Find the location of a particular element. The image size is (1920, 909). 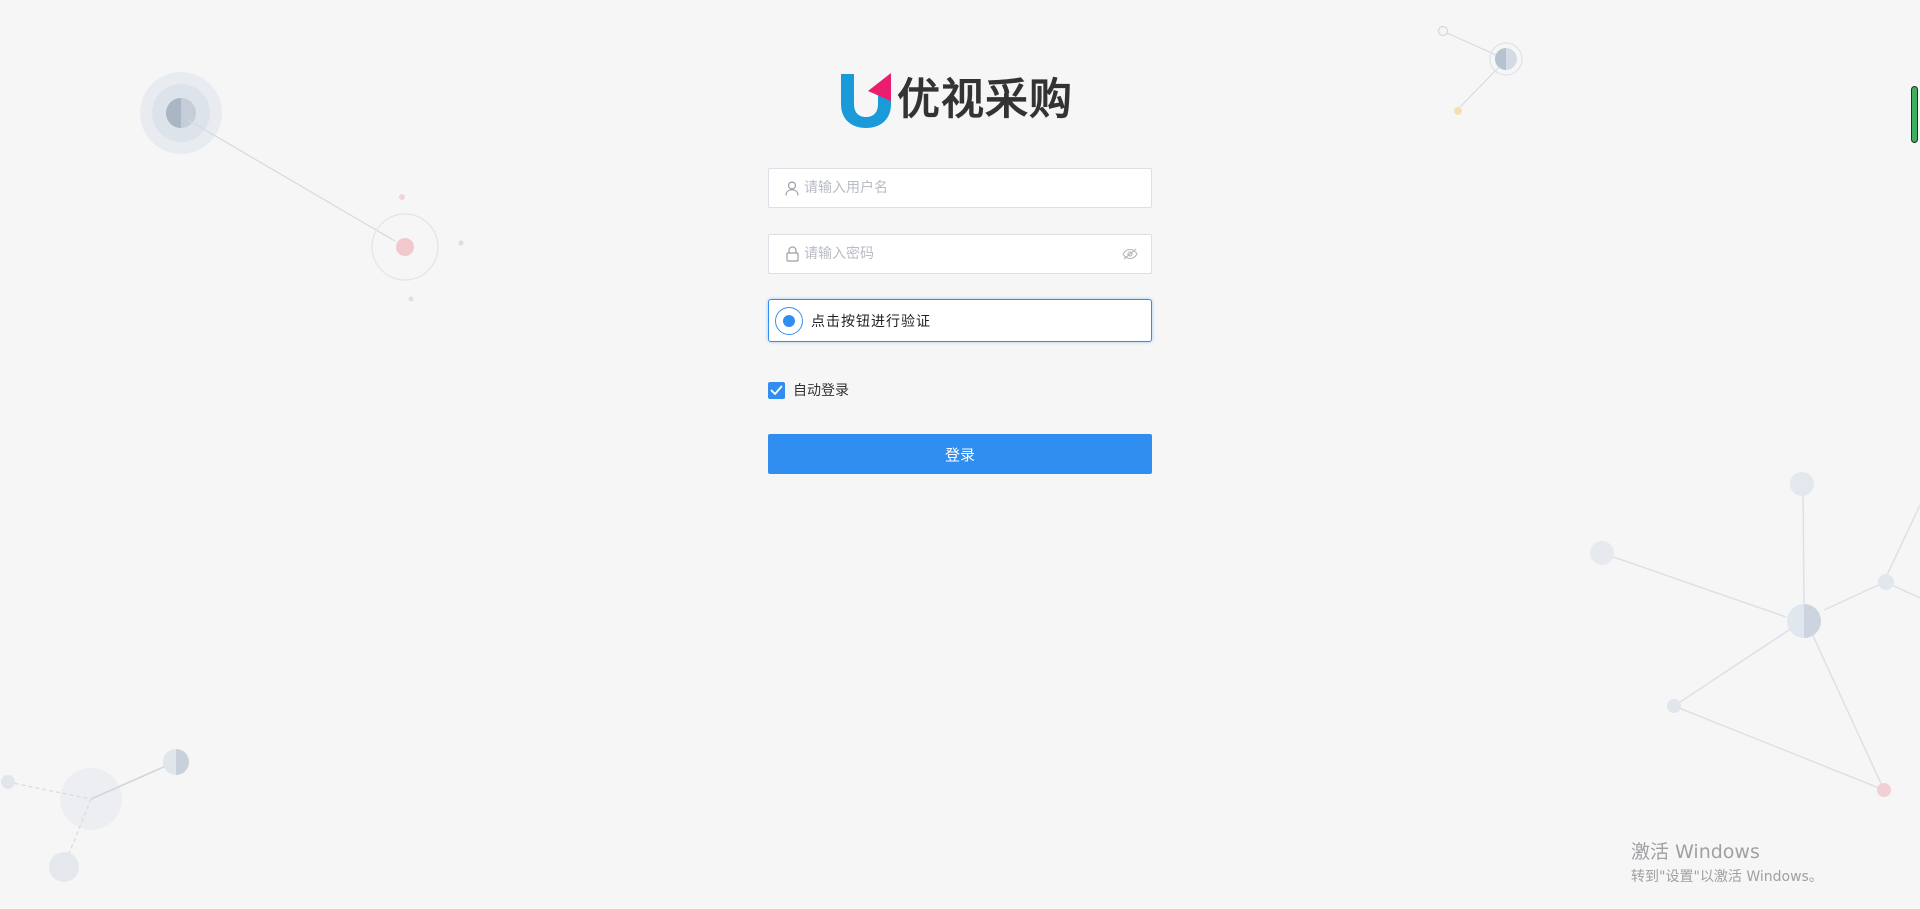

auto-login-label: 自动登录 is located at coordinates (821, 391).